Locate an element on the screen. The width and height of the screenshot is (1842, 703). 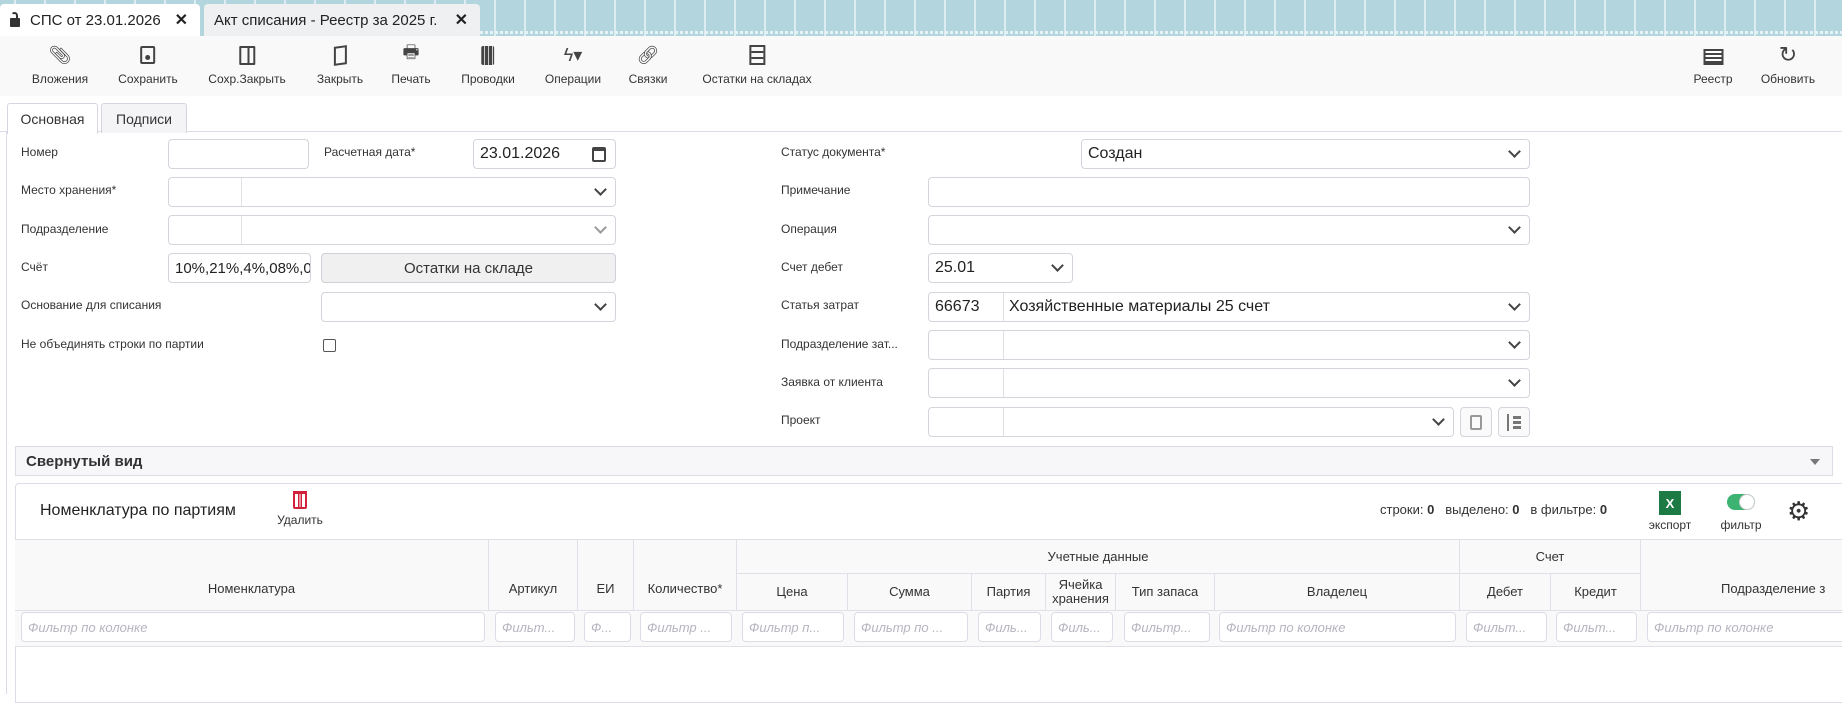
tab-label: Акт списания - Реестр за 2025 г. is located at coordinates (326, 20).